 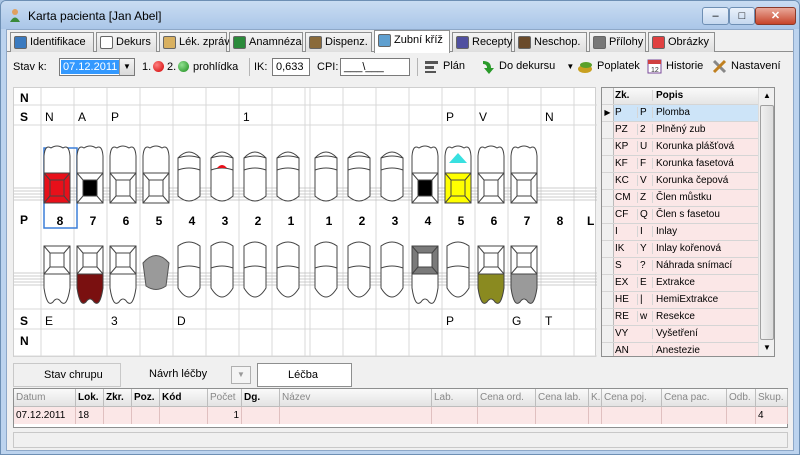 I want to click on scroll-up-icon: ▲, so click(x=767, y=96).